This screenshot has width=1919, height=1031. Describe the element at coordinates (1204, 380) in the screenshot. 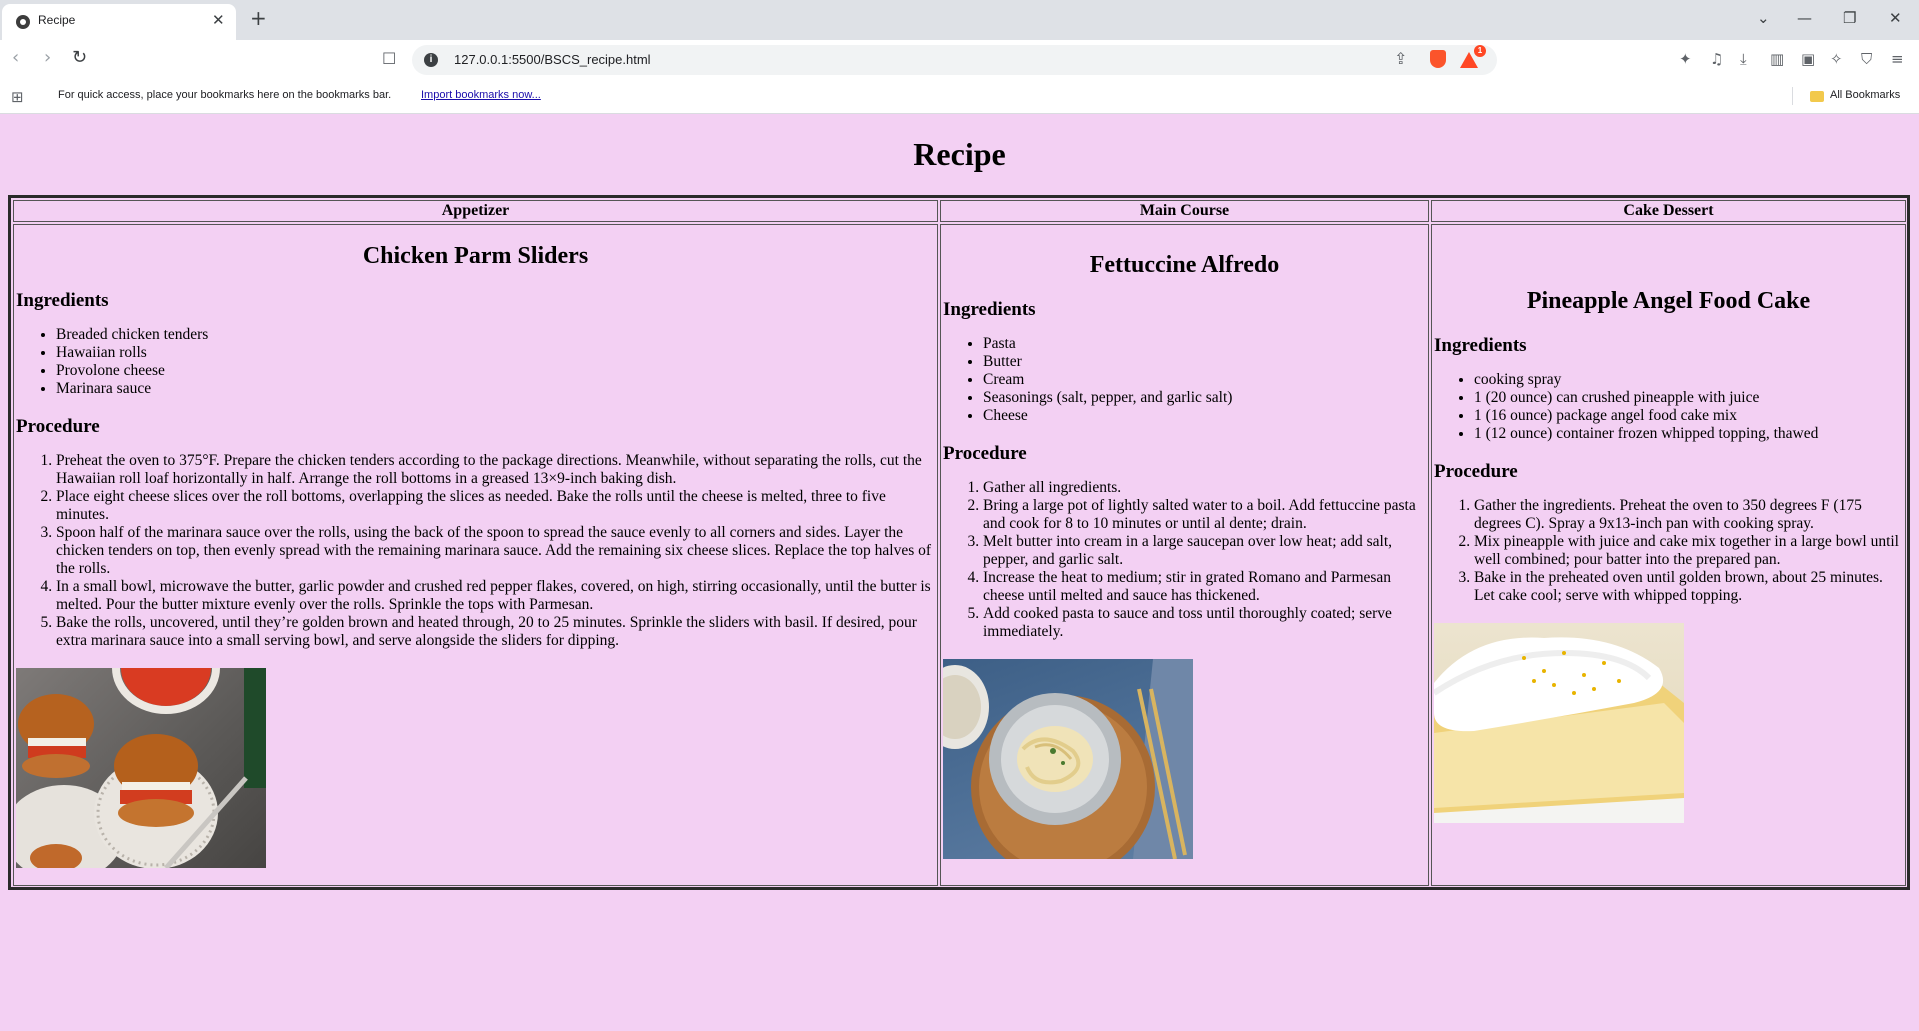

I see `list-item: Cream` at that location.